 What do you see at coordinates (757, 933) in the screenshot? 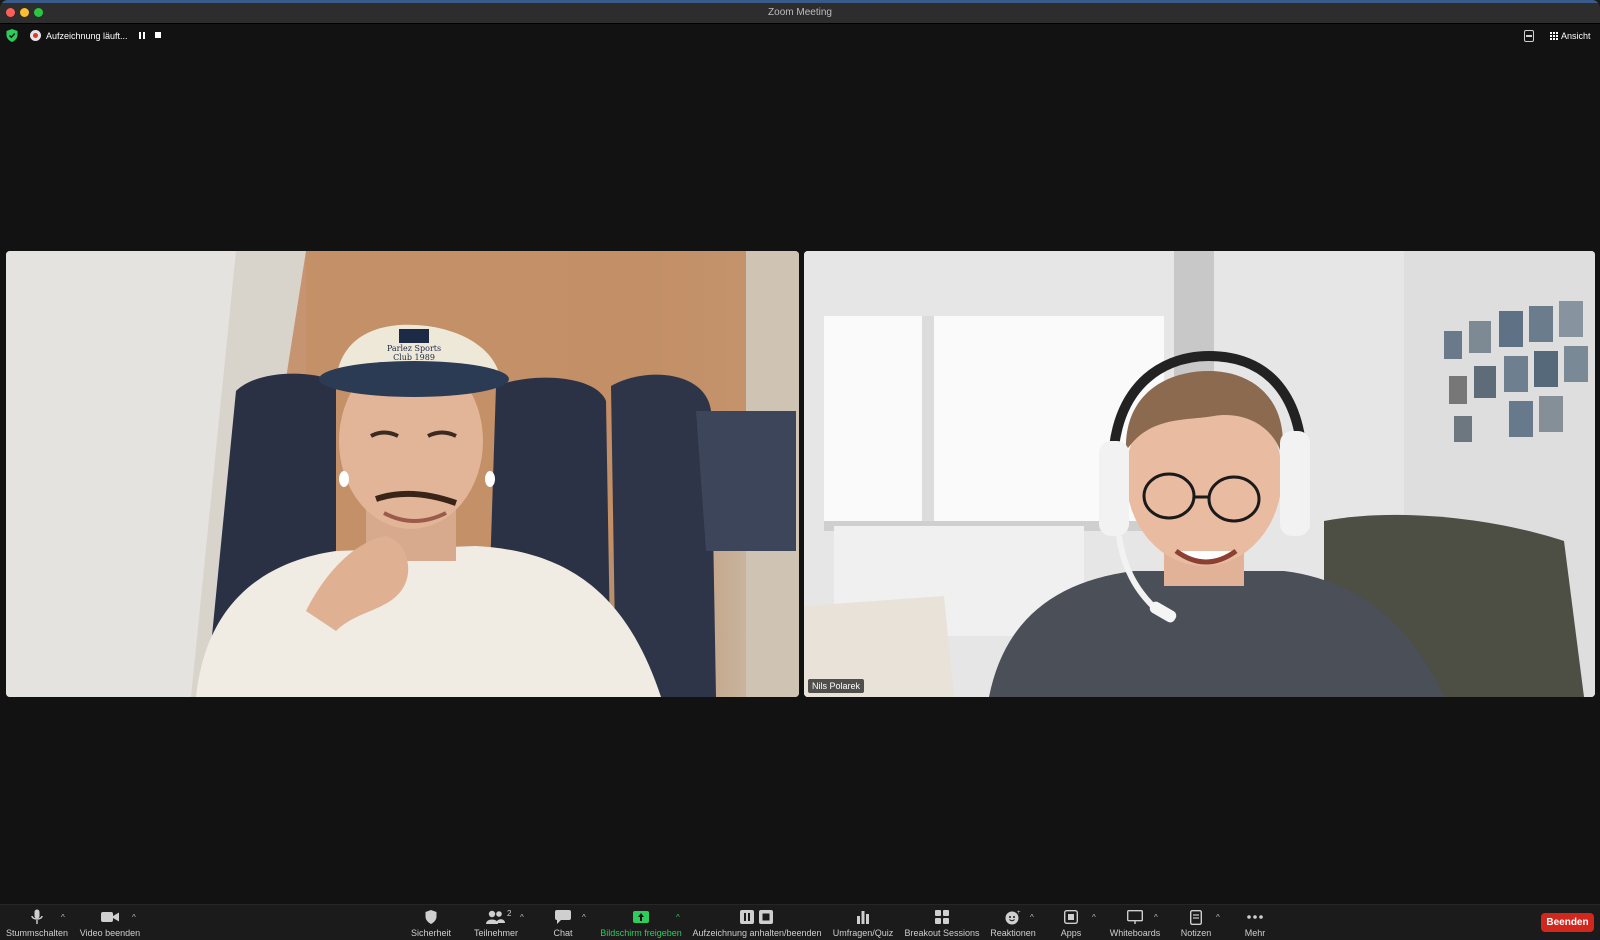
I see `recording-controls-label: Aufzeichnung anhalten/beenden` at bounding box center [757, 933].